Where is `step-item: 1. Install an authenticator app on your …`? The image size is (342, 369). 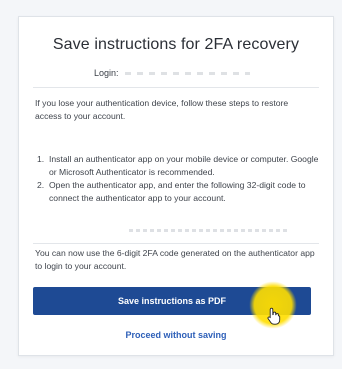 step-item: 1. Install an authenticator app on your … is located at coordinates (177, 165).